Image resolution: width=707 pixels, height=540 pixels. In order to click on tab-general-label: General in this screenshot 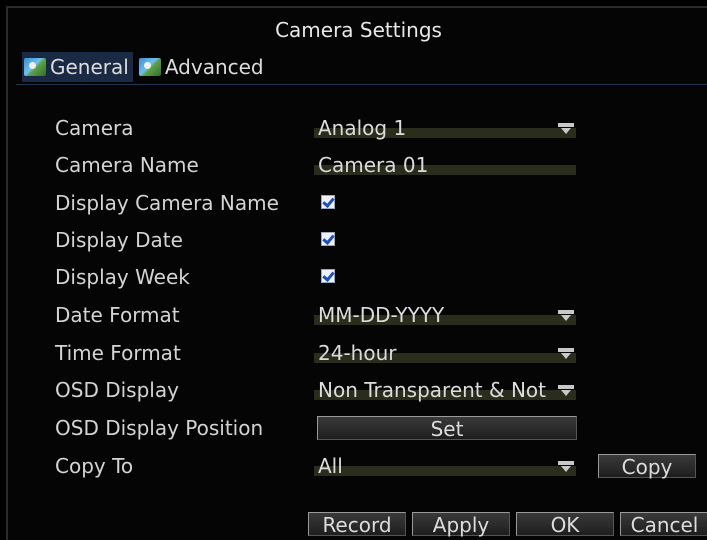, I will do `click(89, 67)`.